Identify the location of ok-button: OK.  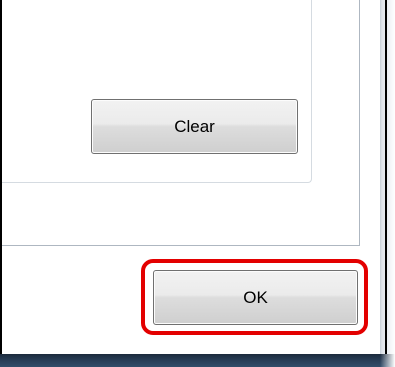
(255, 297).